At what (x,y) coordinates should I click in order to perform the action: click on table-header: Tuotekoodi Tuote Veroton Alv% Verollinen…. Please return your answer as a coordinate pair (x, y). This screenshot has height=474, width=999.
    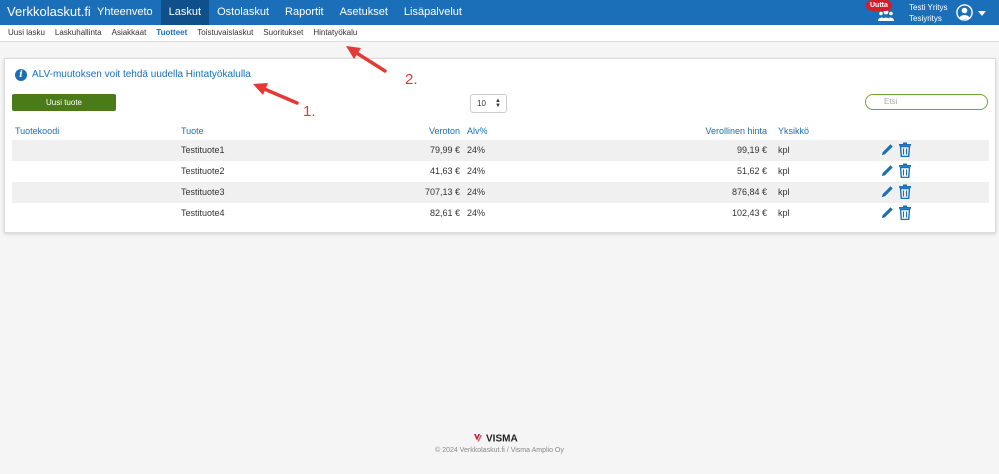
    Looking at the image, I should click on (500, 132).